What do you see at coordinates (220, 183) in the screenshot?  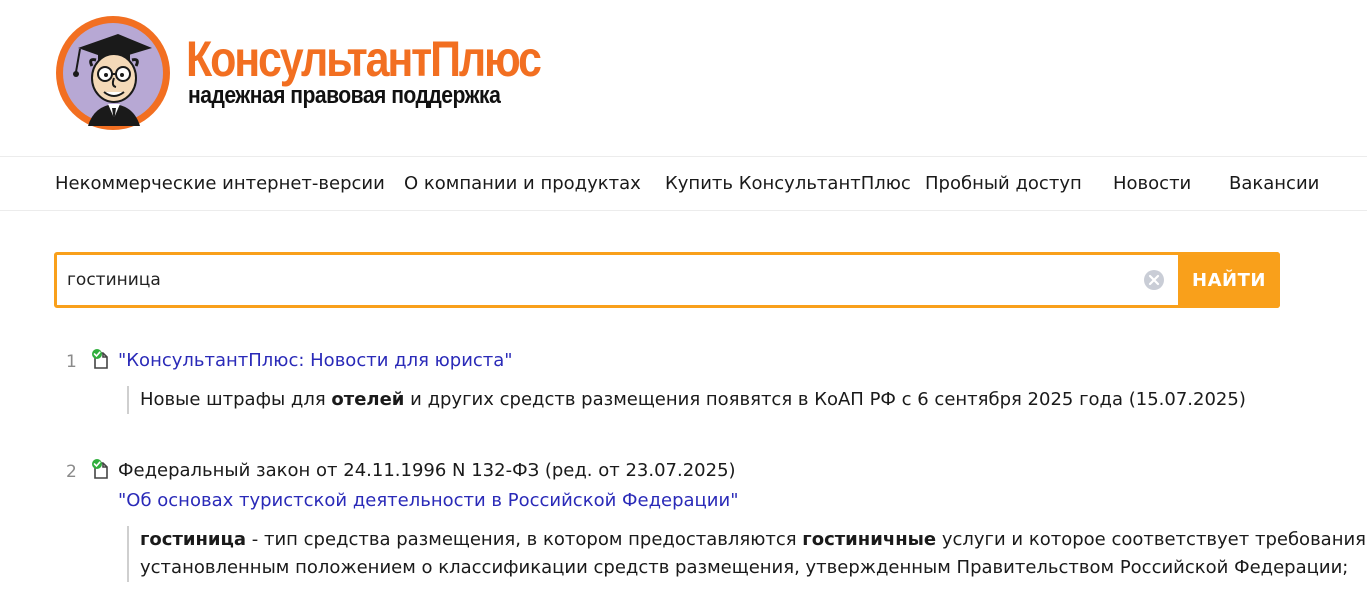 I see `nav-item-noncommercial: Некоммерческие интернет-версии` at bounding box center [220, 183].